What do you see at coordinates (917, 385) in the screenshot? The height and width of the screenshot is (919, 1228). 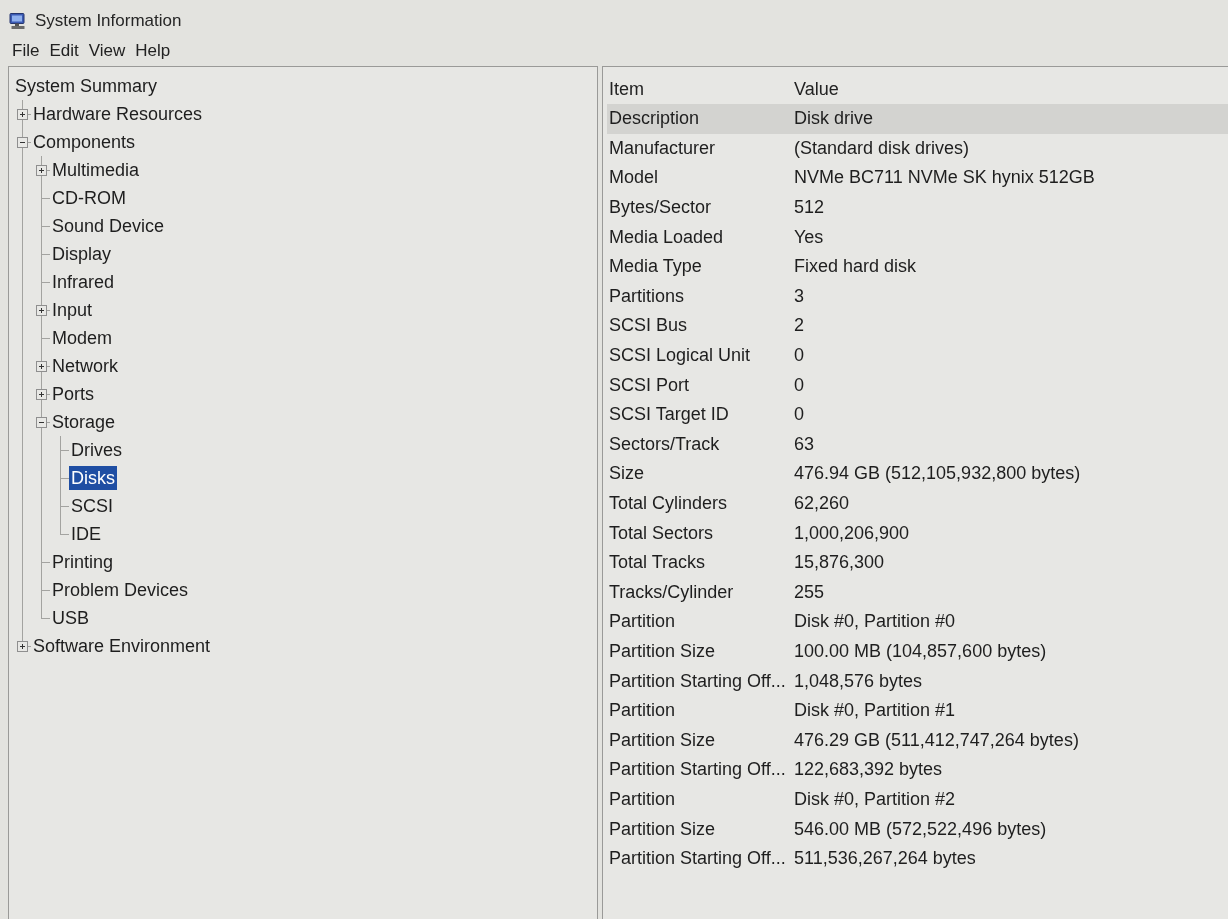 I see `table-row: SCSI Port 0` at bounding box center [917, 385].